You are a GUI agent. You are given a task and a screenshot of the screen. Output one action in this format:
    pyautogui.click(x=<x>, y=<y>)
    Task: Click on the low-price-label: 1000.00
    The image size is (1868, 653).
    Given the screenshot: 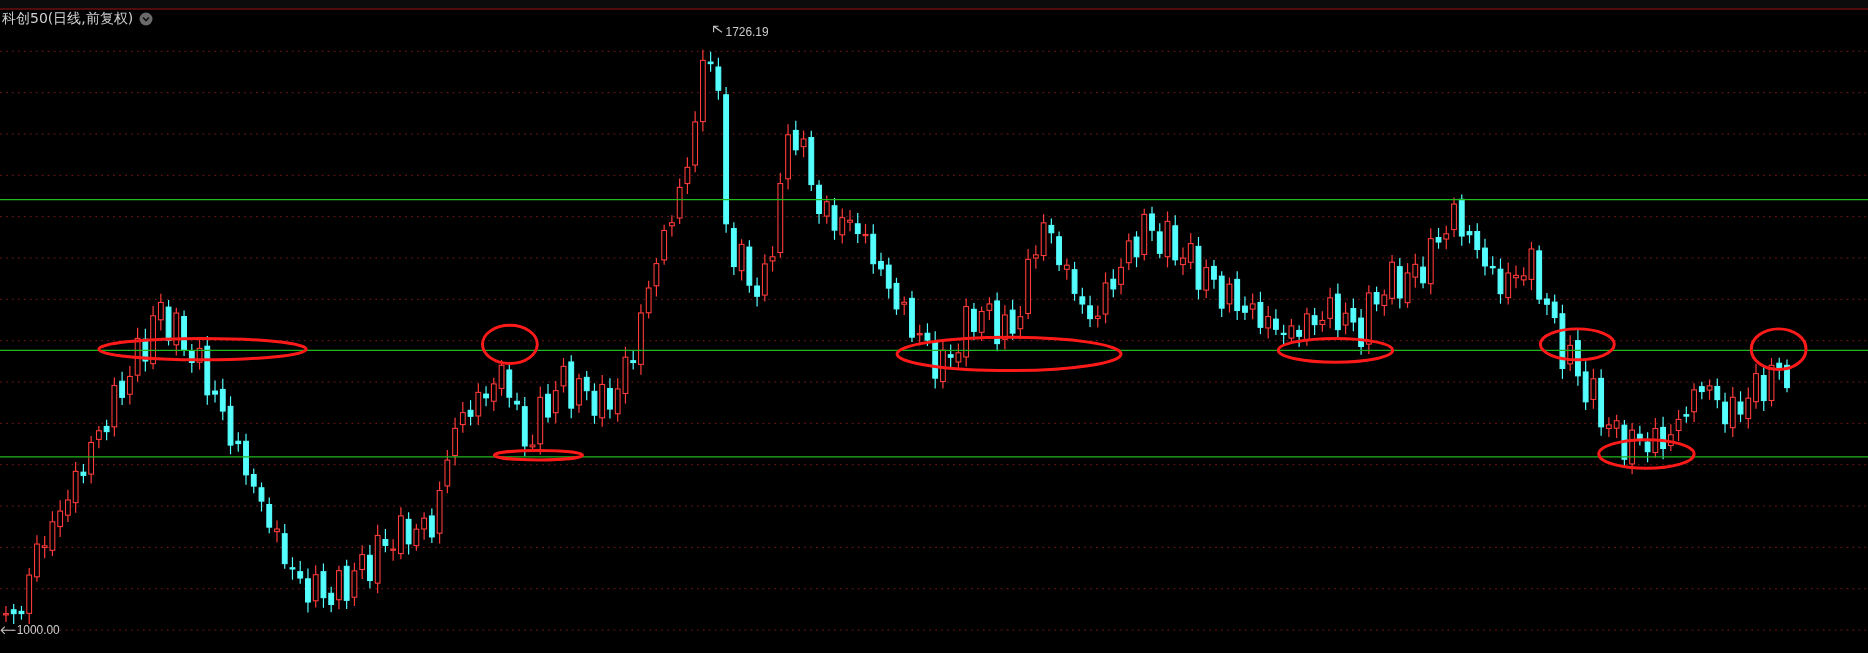 What is the action you would take?
    pyautogui.click(x=38, y=630)
    